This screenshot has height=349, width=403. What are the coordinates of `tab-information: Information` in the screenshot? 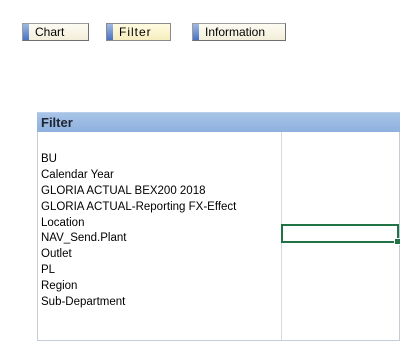 It's located at (239, 32).